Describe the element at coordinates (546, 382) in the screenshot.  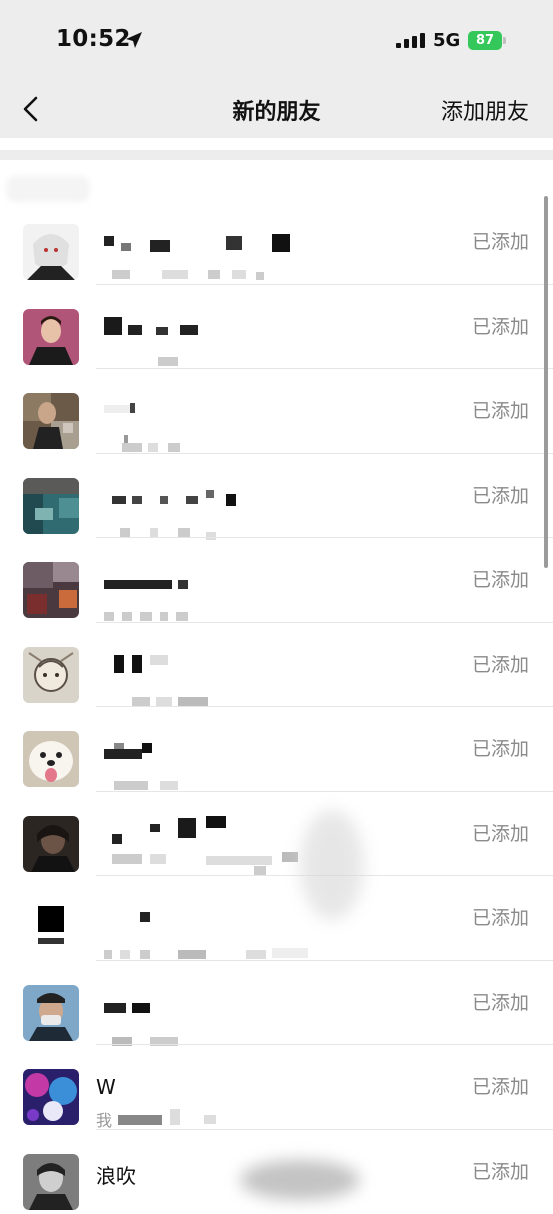
I see `scrollbar` at that location.